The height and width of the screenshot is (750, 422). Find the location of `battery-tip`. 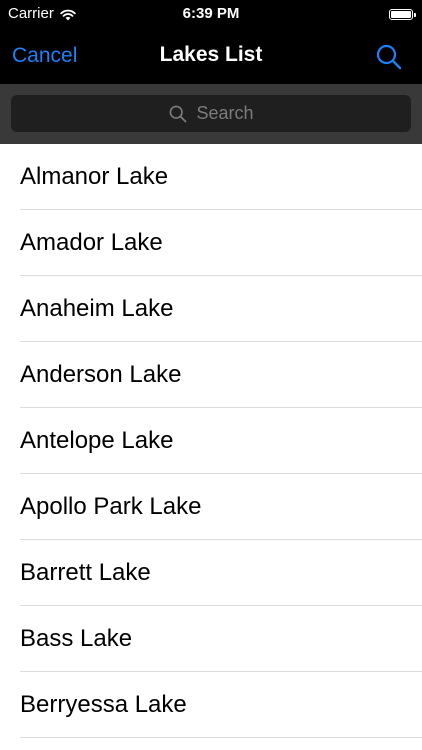

battery-tip is located at coordinates (415, 14).